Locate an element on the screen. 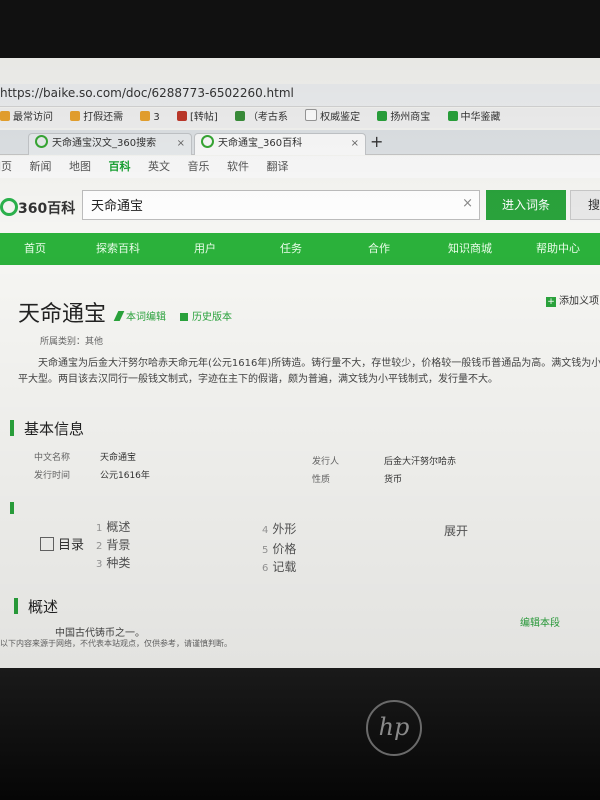 The width and height of the screenshot is (600, 800). nav-item: 英文 is located at coordinates (159, 167).